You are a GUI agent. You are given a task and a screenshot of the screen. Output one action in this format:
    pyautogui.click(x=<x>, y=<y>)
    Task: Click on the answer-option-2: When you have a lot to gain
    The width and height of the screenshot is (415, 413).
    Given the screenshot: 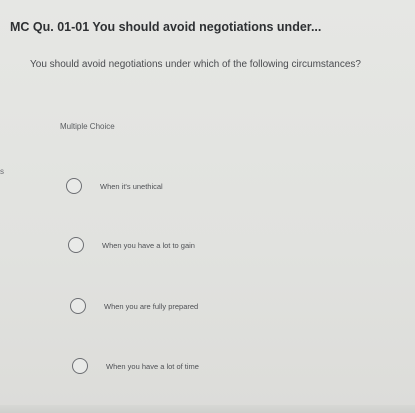 What is the action you would take?
    pyautogui.click(x=131, y=245)
    